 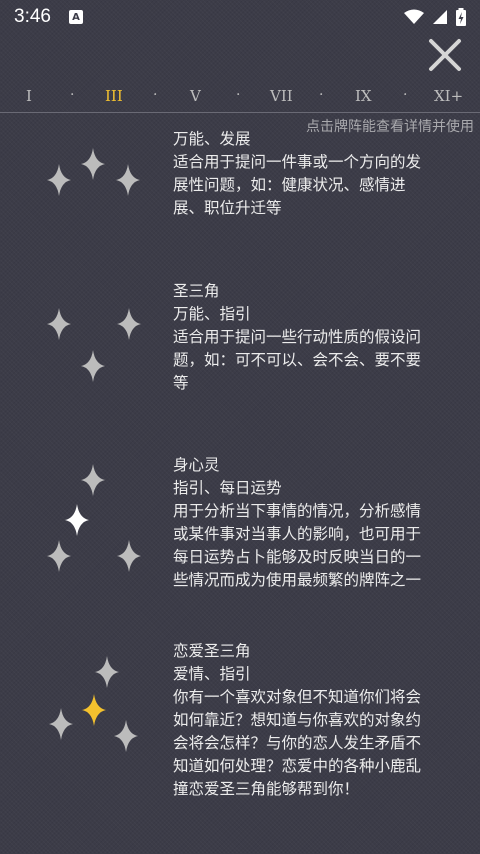 What do you see at coordinates (297, 534) in the screenshot?
I see `spread-line: 或某件事对当事人的影响，也可用于` at bounding box center [297, 534].